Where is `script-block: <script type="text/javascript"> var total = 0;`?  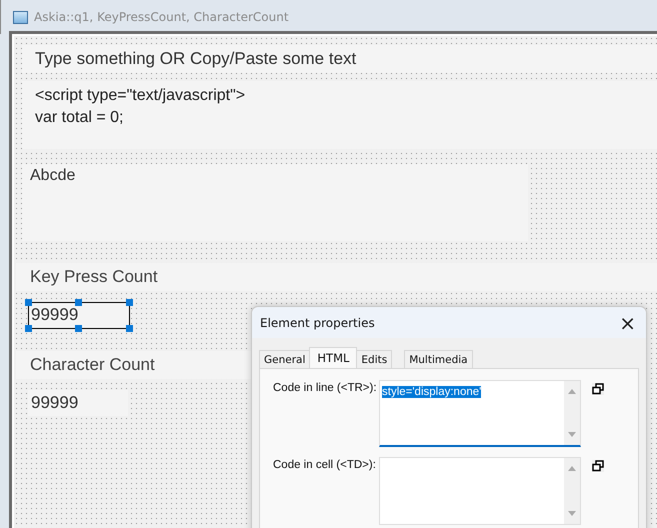 script-block: <script type="text/javascript"> var total = 0; is located at coordinates (339, 115).